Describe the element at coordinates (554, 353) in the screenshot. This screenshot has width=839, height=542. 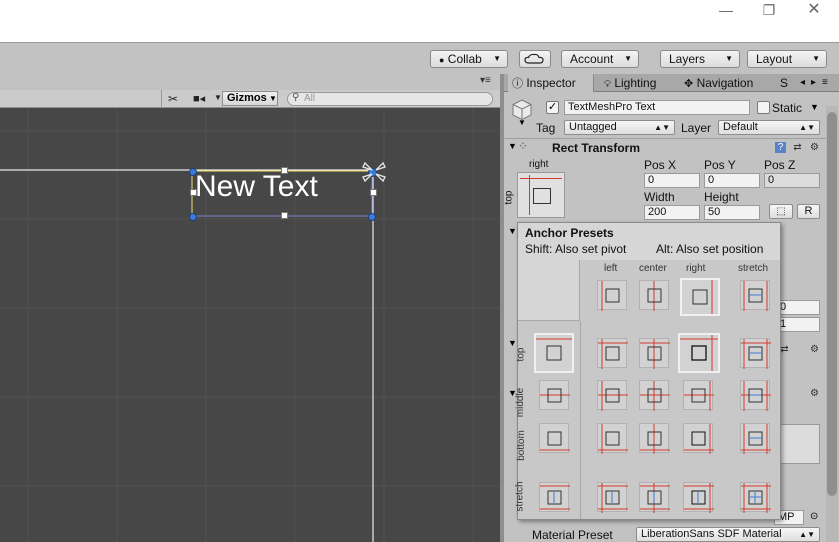
I see `preset-none-top` at that location.